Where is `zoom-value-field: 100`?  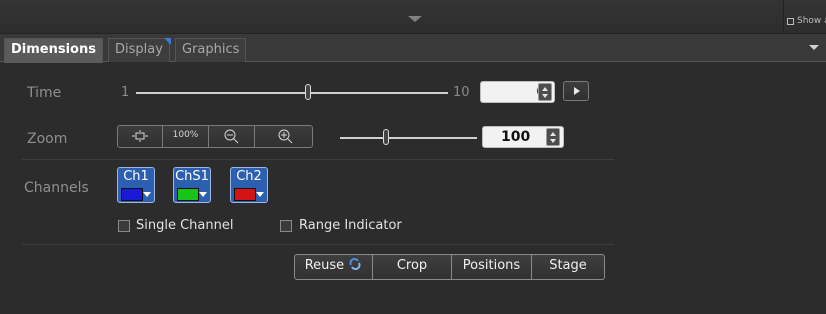
zoom-value-field: 100 is located at coordinates (523, 137).